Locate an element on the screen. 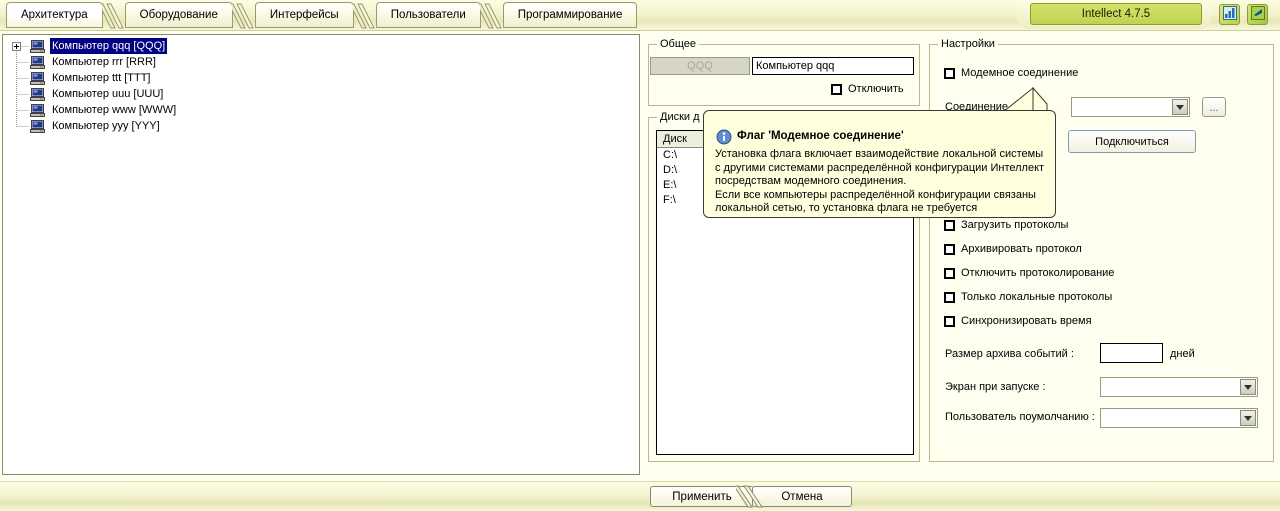 This screenshot has width=1280, height=511. modem-connection-label: Модемное соединение is located at coordinates (1020, 73).